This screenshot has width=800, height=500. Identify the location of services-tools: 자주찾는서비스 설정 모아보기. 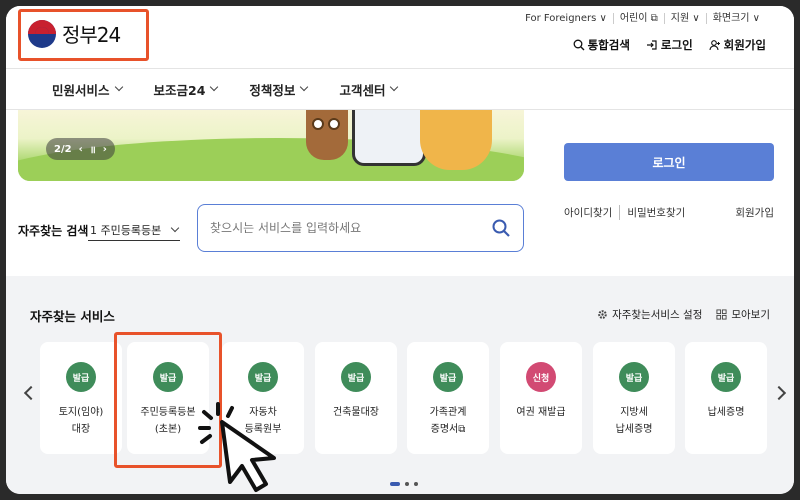
(683, 314).